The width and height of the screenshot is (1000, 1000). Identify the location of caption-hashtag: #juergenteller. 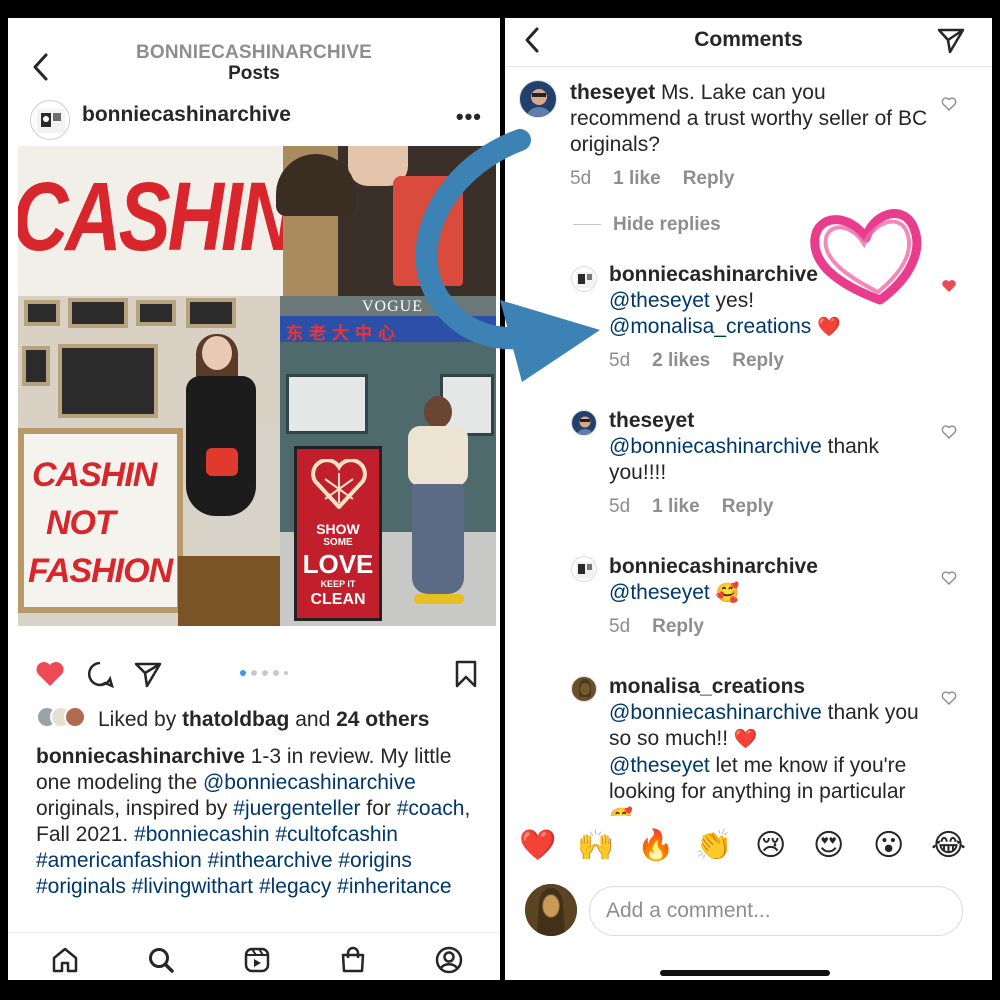
(296, 808).